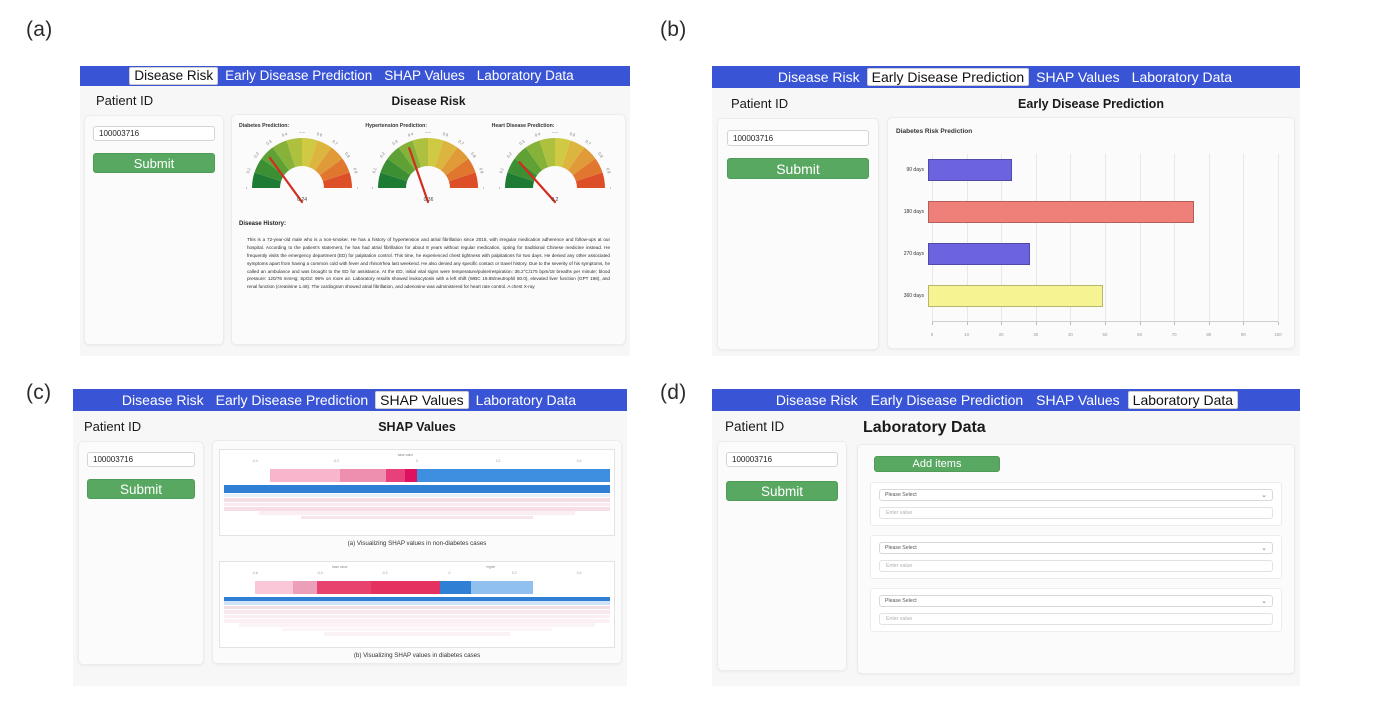  I want to click on lab-item-value-input-1: Enter value, so click(1076, 566).